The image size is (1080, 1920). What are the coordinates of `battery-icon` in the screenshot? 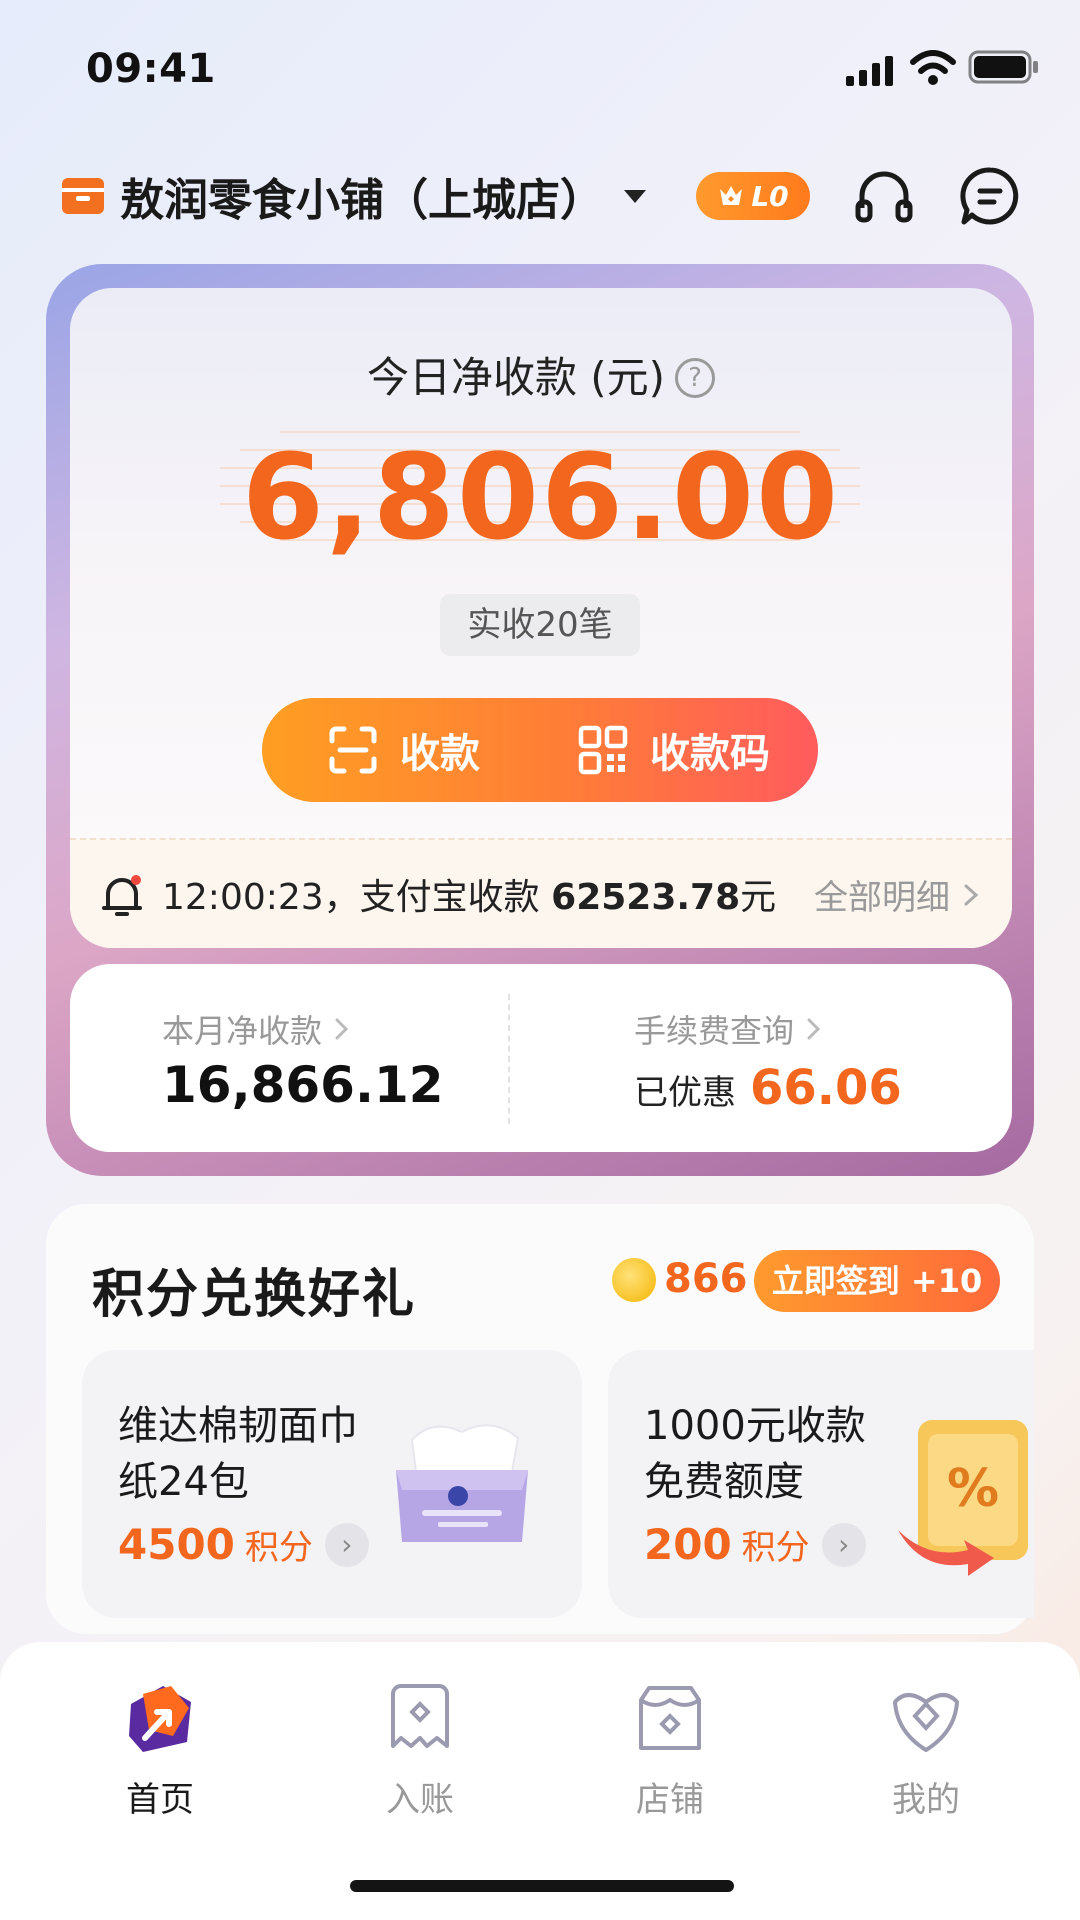 It's located at (1003, 67).